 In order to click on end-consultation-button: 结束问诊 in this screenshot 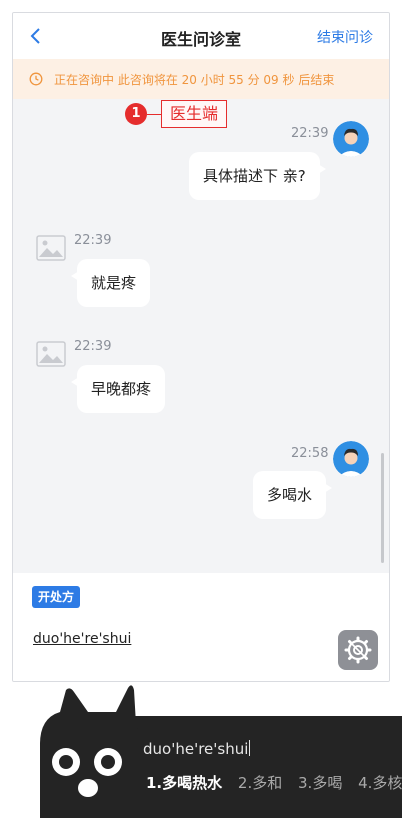, I will do `click(345, 37)`.